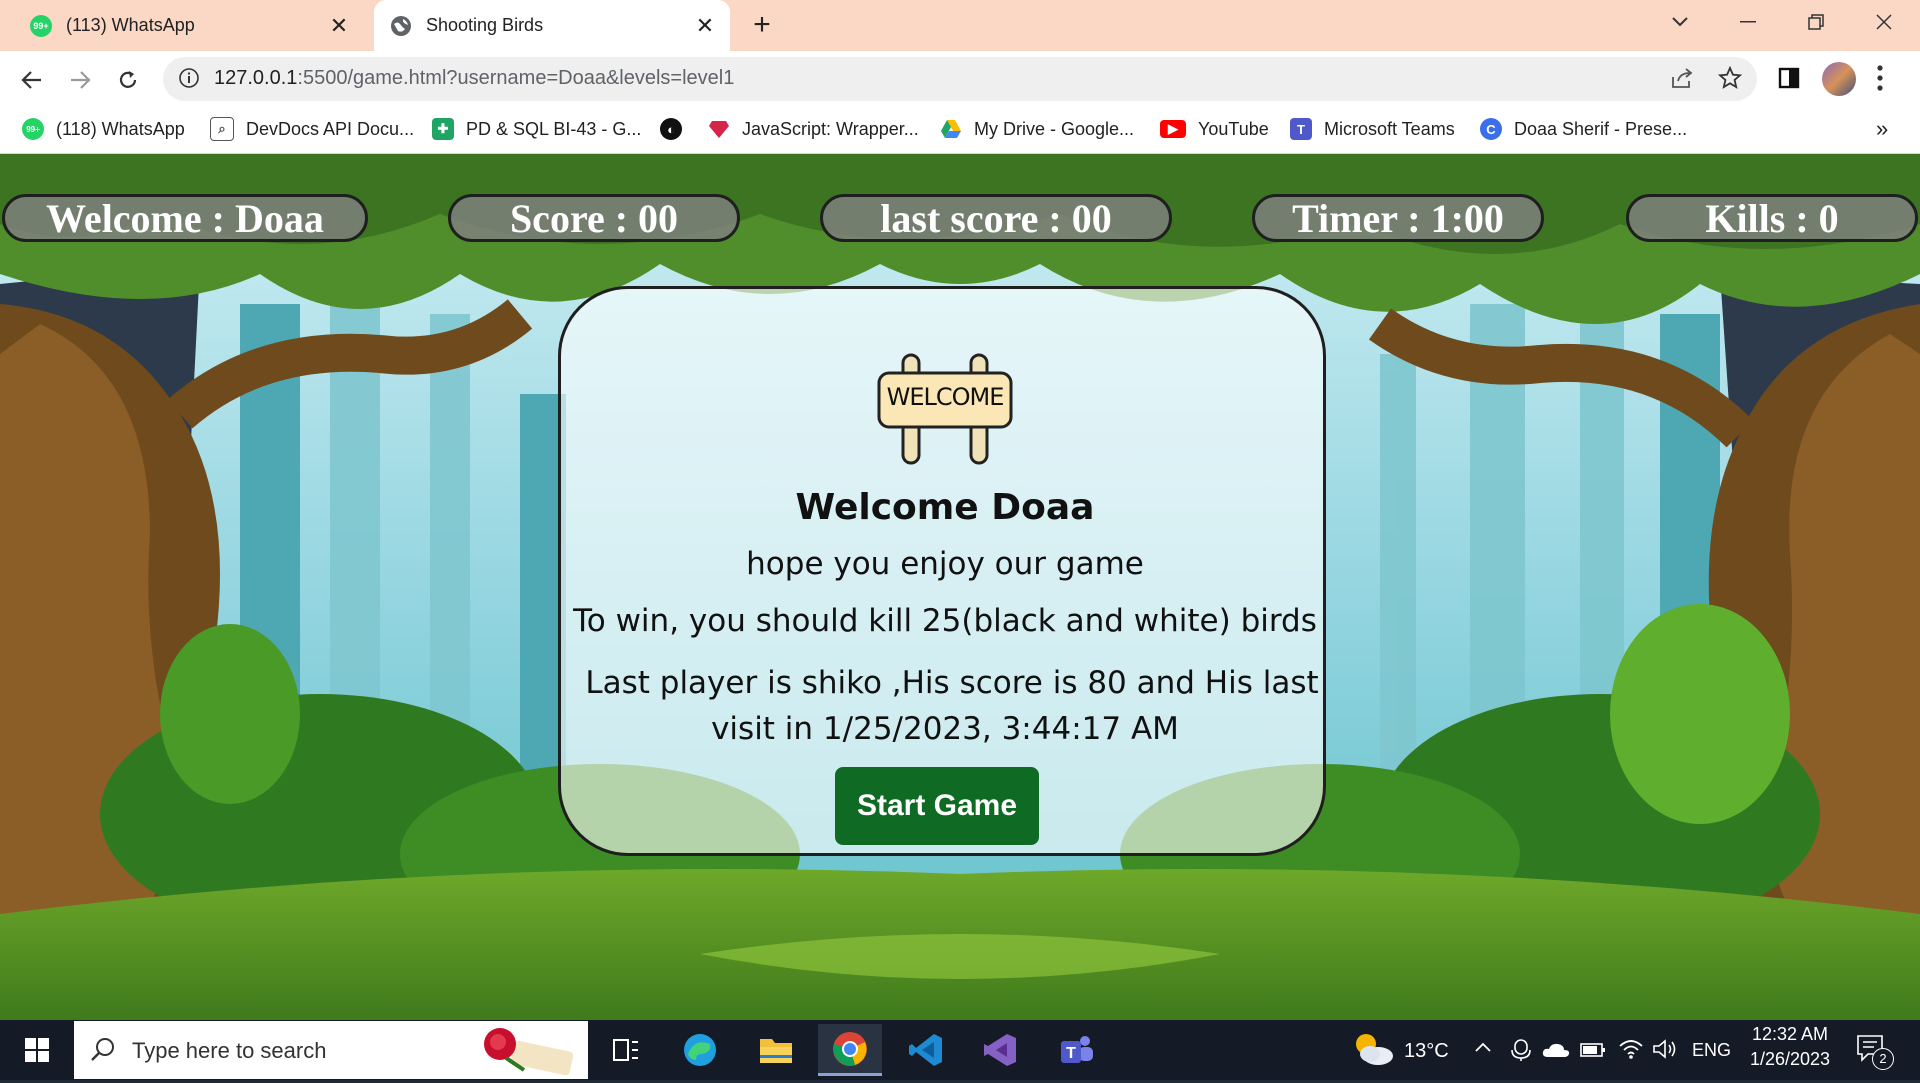 The image size is (1920, 1083). What do you see at coordinates (1884, 22) in the screenshot?
I see `close-window-button` at bounding box center [1884, 22].